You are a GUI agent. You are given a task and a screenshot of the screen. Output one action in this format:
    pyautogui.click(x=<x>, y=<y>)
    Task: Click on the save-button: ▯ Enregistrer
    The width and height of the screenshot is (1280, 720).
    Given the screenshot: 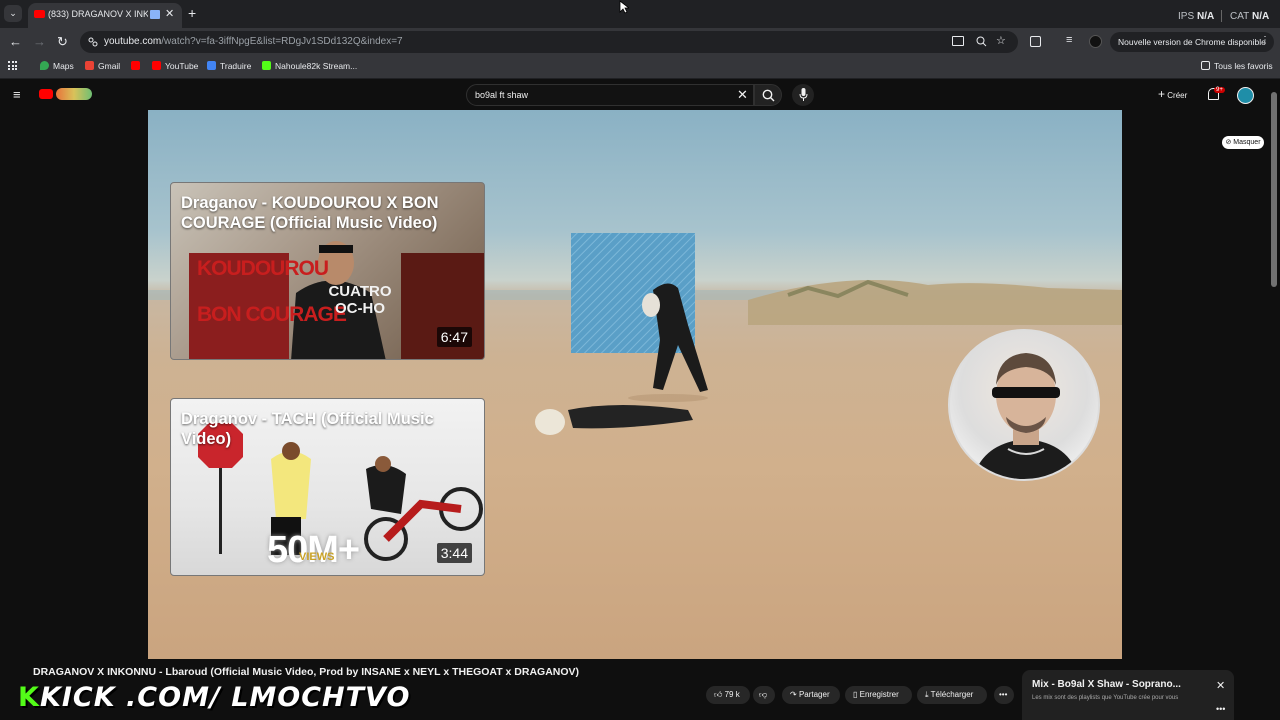 What is the action you would take?
    pyautogui.click(x=878, y=695)
    